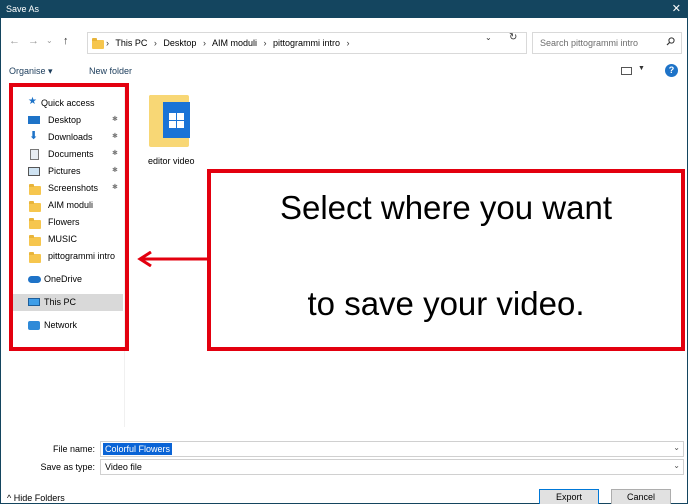 The height and width of the screenshot is (504, 688). What do you see at coordinates (344, 72) in the screenshot?
I see `command-bar: Organise ▾ New folder ▼ ?` at bounding box center [344, 72].